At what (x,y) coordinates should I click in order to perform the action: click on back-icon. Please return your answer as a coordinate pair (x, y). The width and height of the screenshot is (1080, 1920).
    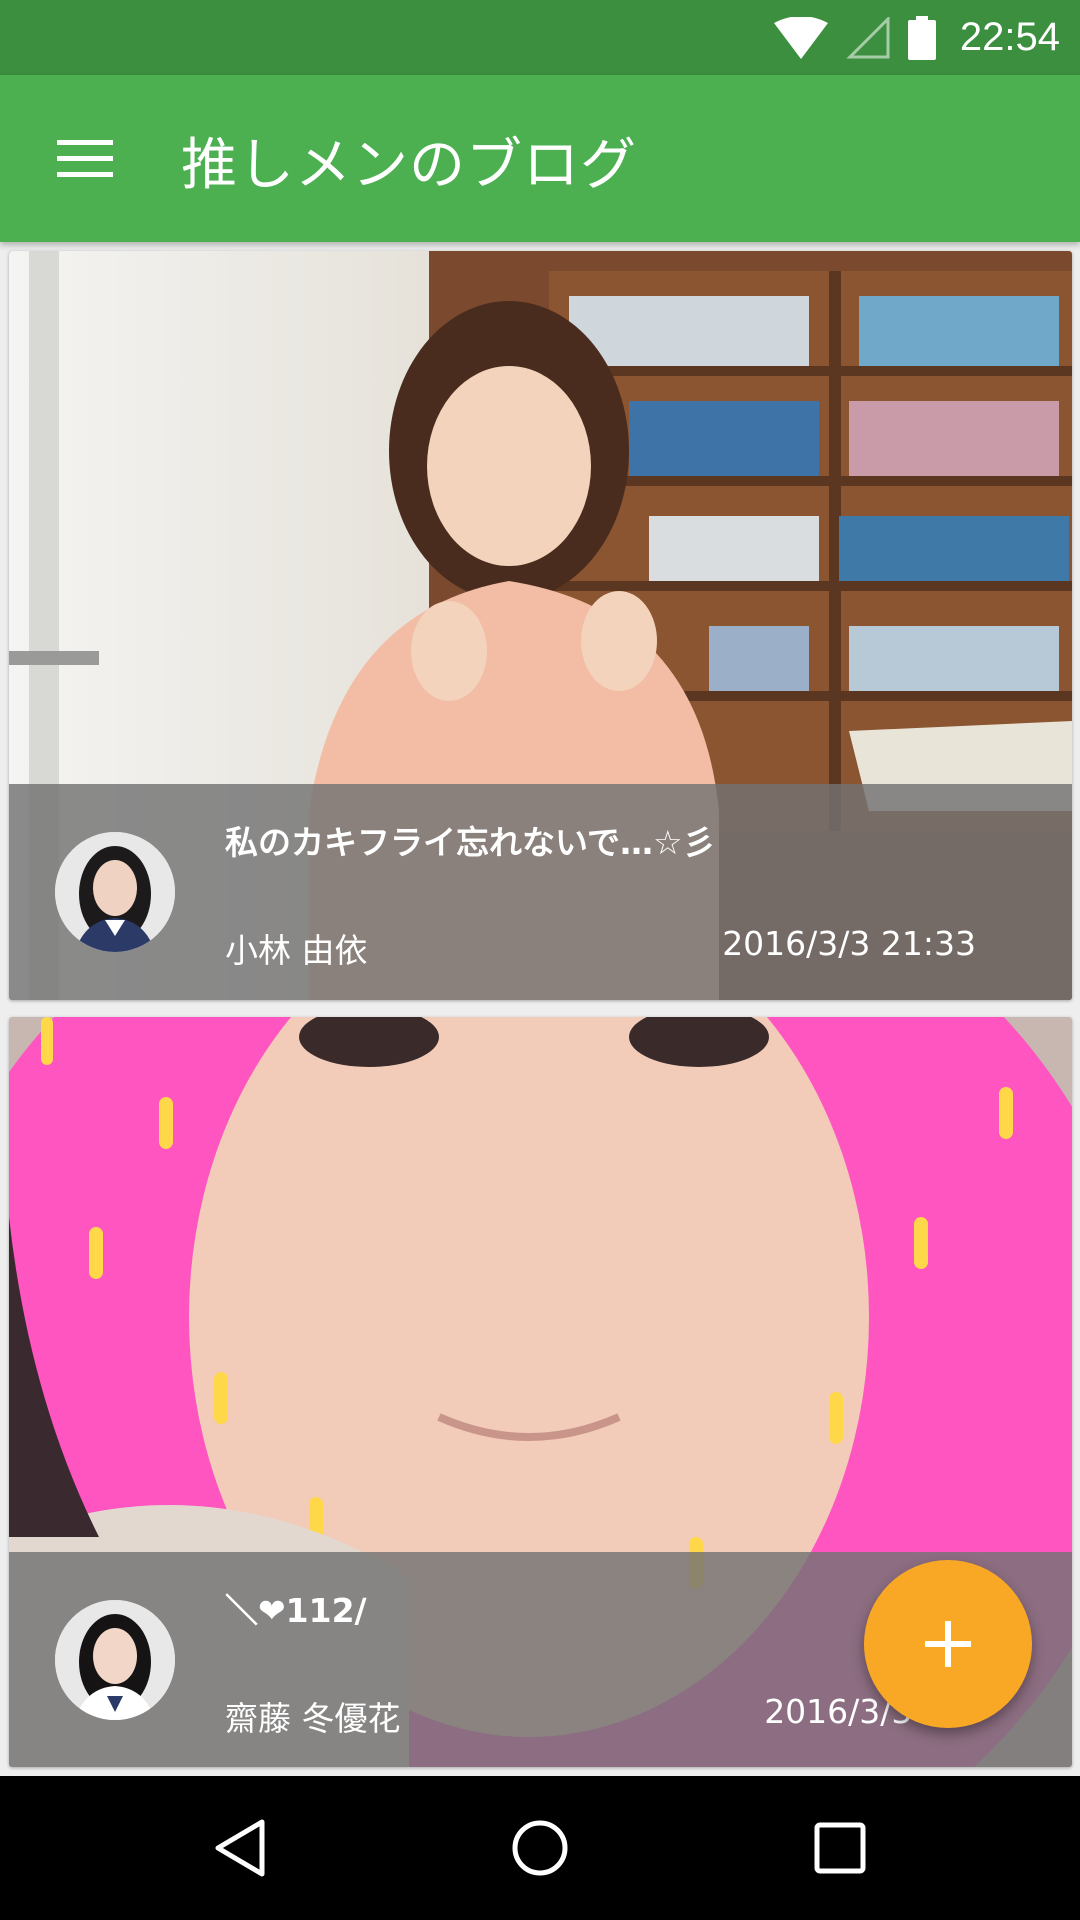
    Looking at the image, I should click on (240, 1848).